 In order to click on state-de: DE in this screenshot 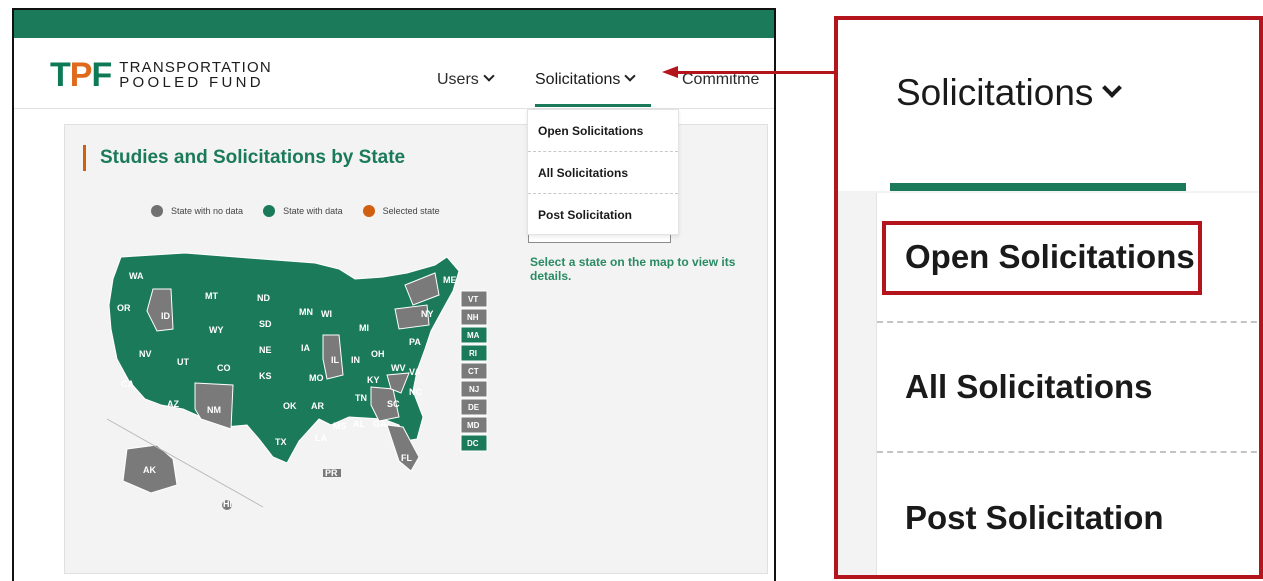, I will do `click(474, 407)`.